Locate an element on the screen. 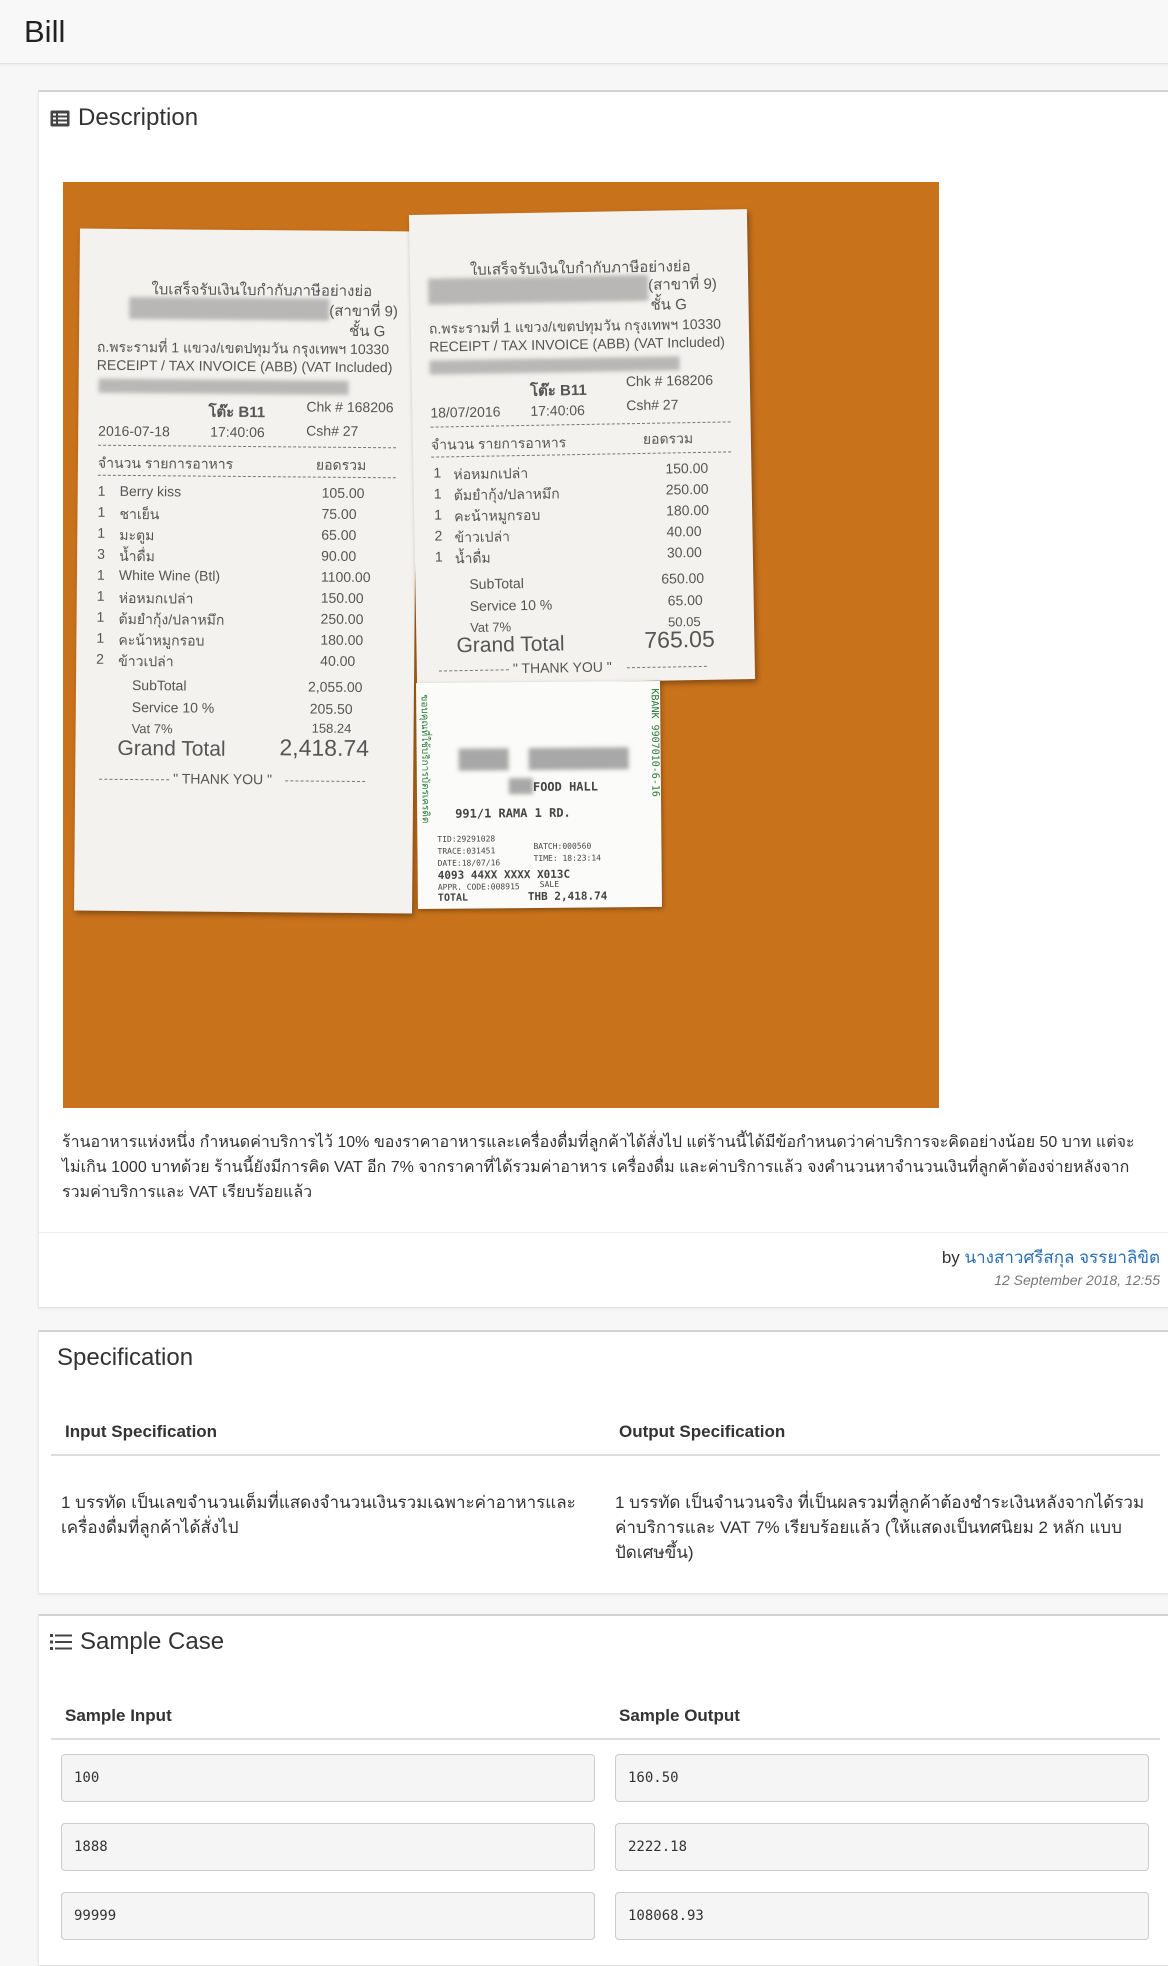 The image size is (1168, 1966). description-heading-row: Description is located at coordinates (603, 118).